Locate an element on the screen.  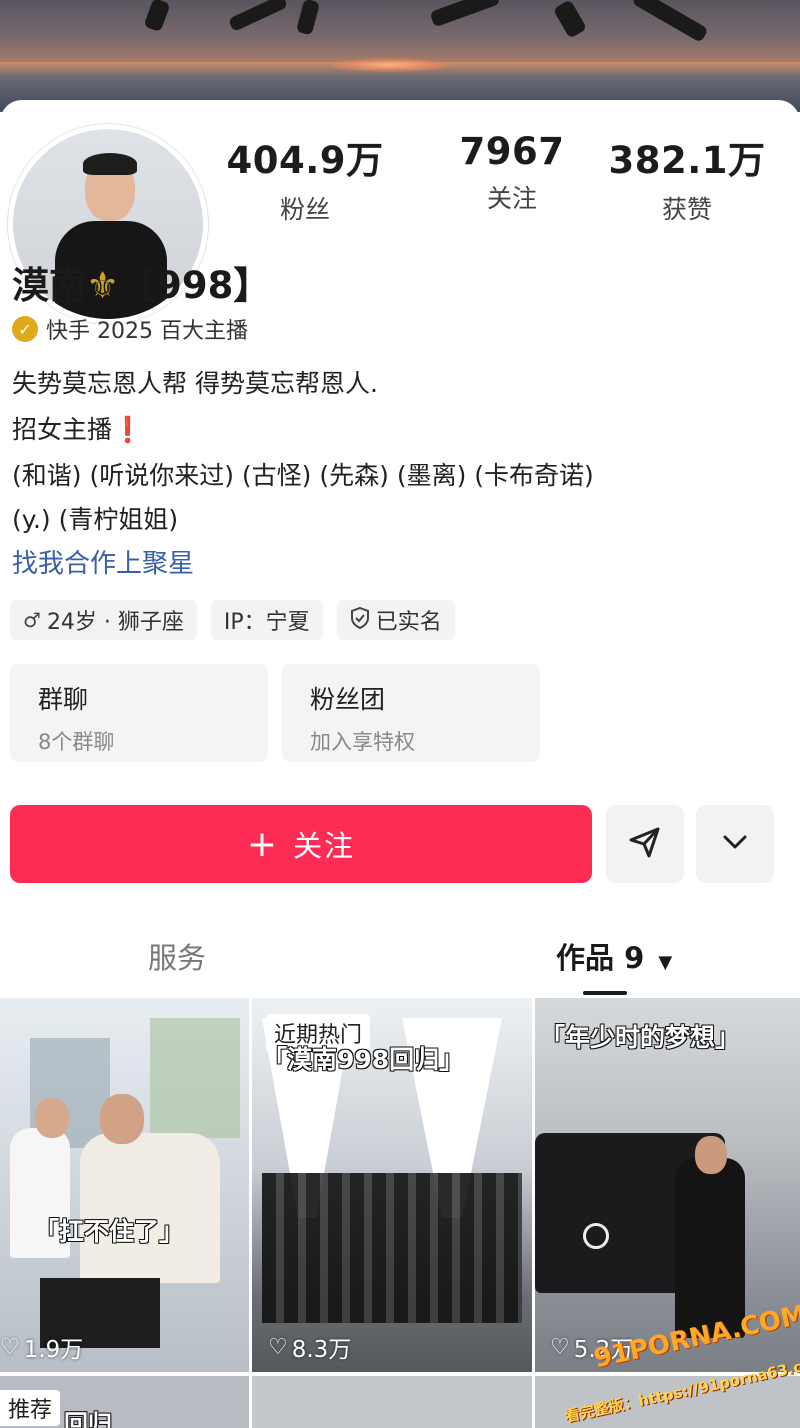
stat-likes: 382.1万 获赞 is located at coordinates (687, 178).